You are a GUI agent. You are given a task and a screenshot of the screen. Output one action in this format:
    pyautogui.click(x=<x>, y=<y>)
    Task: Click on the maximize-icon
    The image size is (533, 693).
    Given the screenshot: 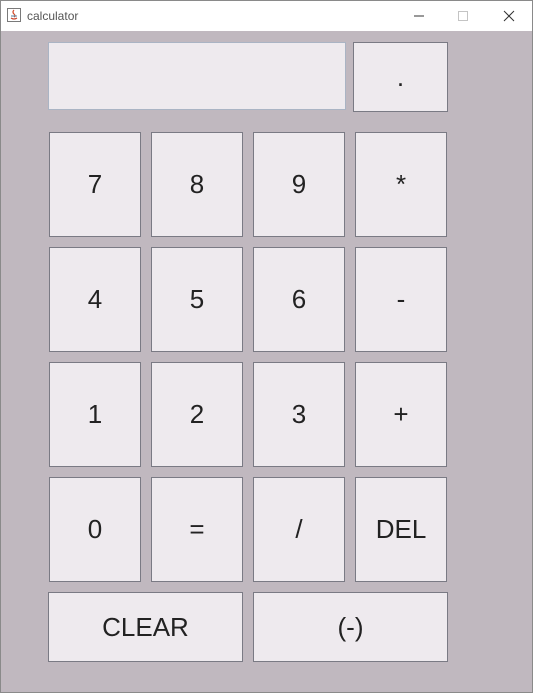 What is the action you would take?
    pyautogui.click(x=463, y=16)
    